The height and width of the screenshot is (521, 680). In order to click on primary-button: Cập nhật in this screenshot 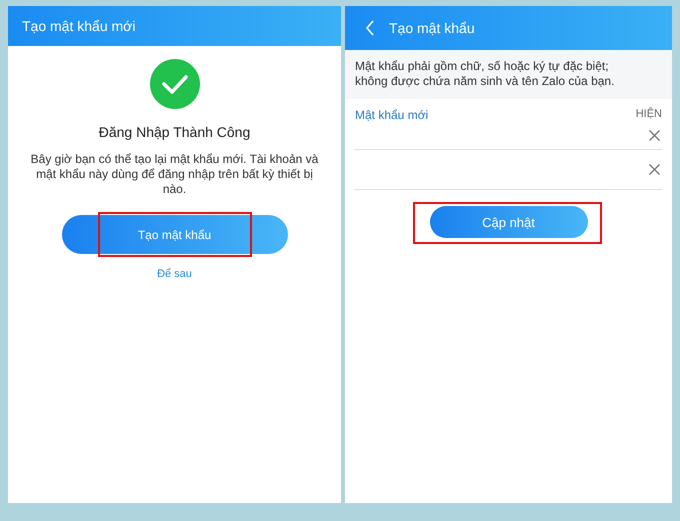, I will do `click(509, 222)`.